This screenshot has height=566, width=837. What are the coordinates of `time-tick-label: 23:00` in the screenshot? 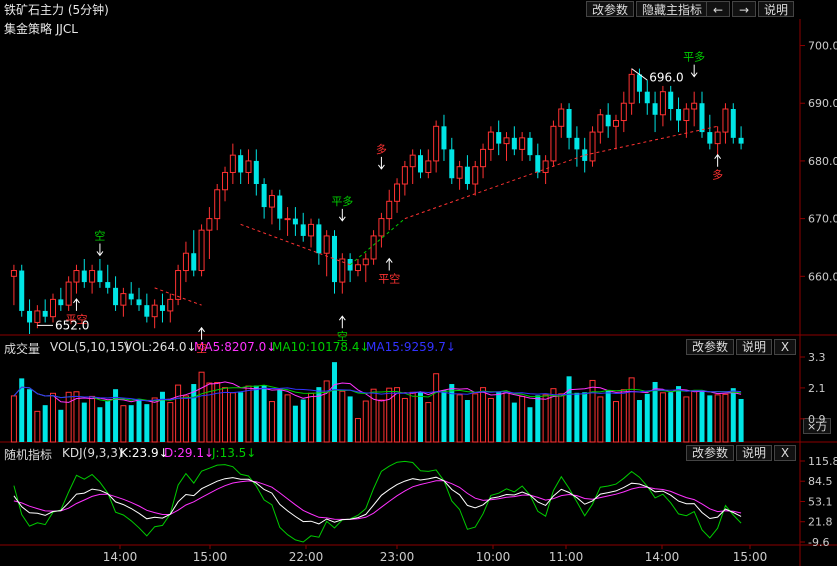 It's located at (397, 557).